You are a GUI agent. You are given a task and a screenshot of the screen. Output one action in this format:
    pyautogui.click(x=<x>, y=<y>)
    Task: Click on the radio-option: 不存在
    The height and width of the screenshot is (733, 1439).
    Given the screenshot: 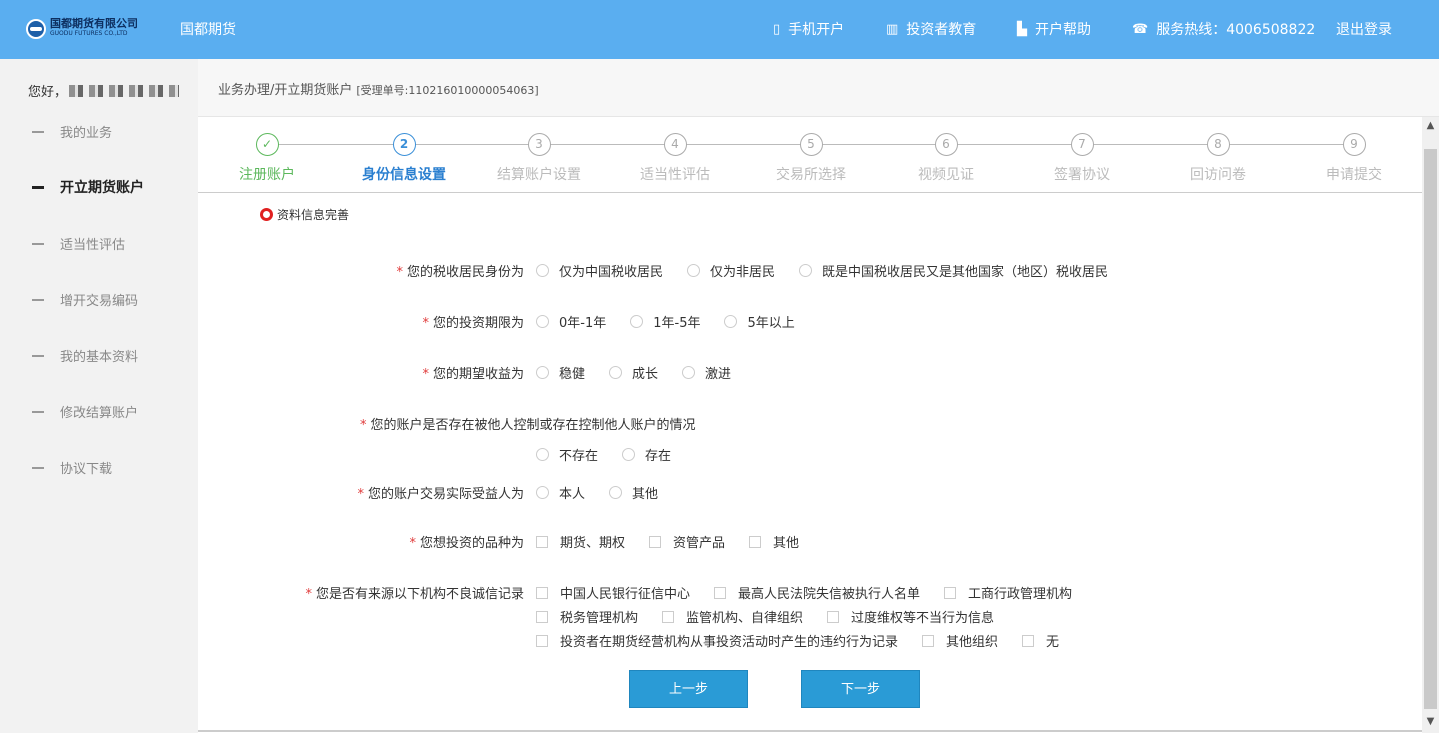 What is the action you would take?
    pyautogui.click(x=567, y=454)
    